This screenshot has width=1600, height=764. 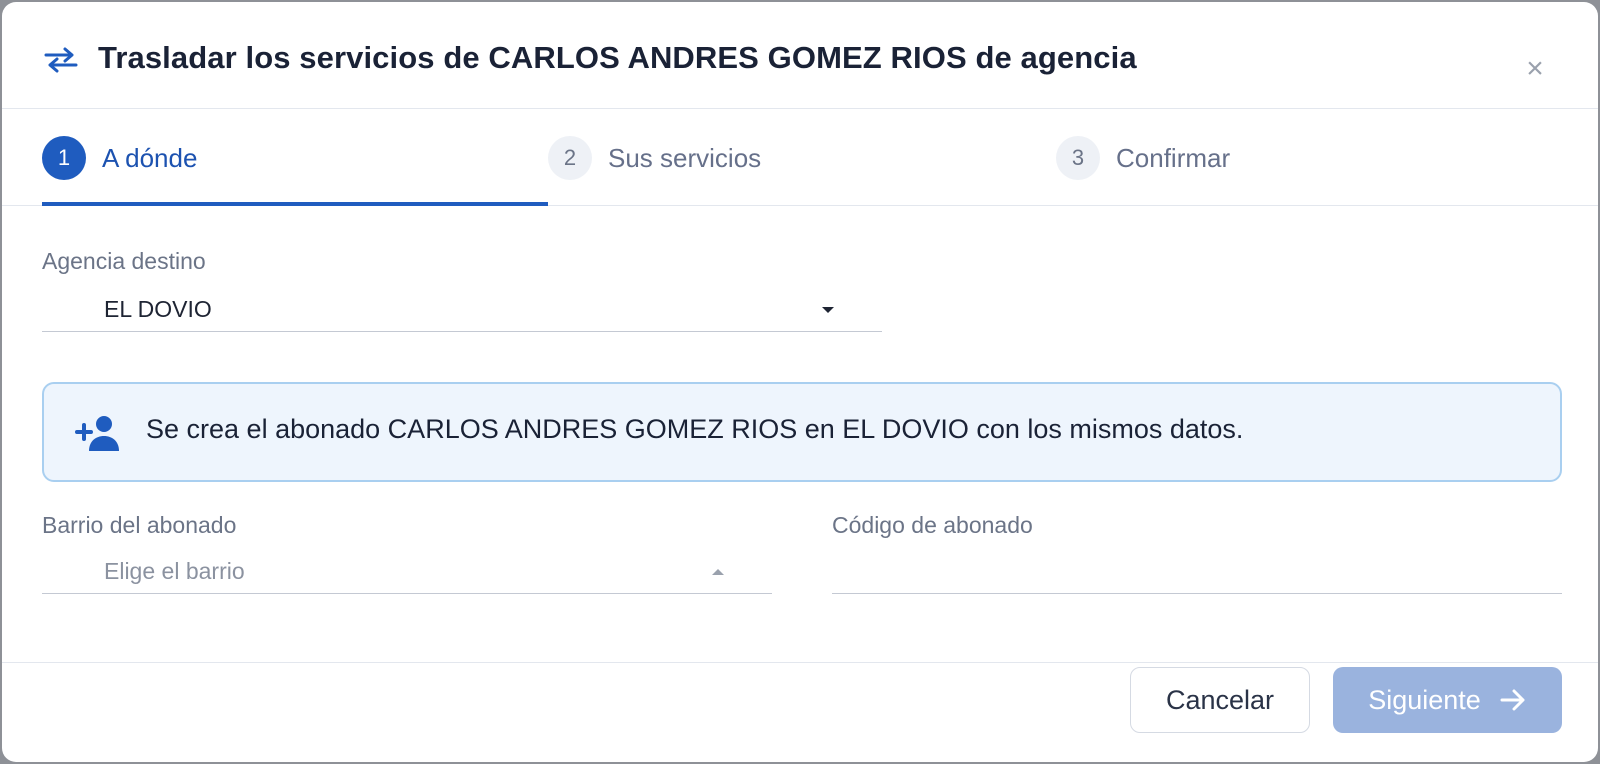 I want to click on close-icon: ×, so click(x=1535, y=69).